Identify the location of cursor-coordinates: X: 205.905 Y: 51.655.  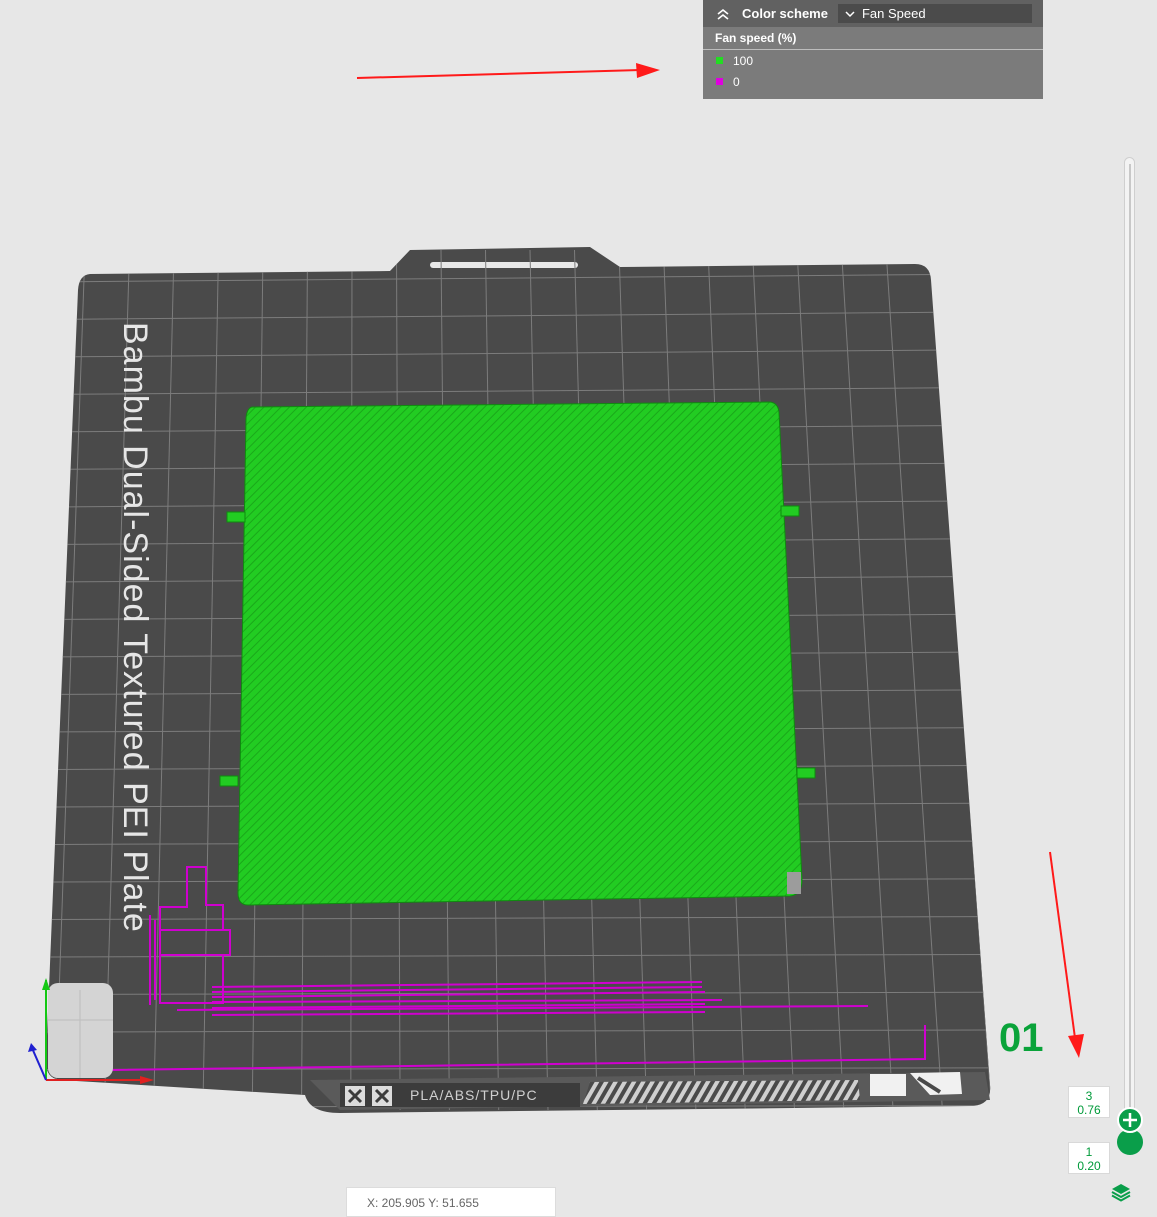
(451, 1202).